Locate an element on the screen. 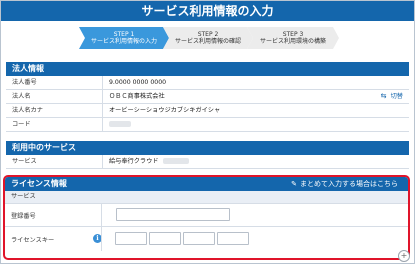  step-1-number: STEP 1 is located at coordinates (124, 34).